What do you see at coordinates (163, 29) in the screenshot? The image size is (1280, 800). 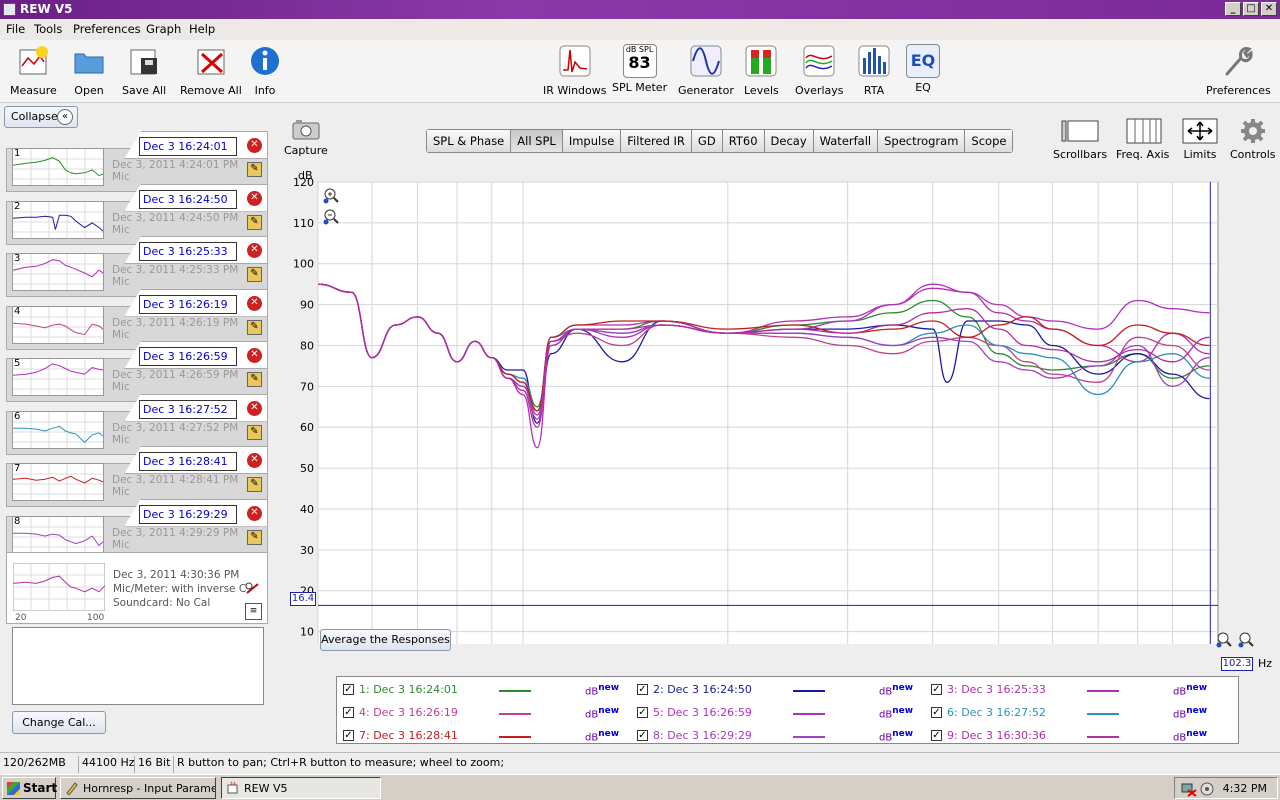 I see `menu-graph: Graph` at bounding box center [163, 29].